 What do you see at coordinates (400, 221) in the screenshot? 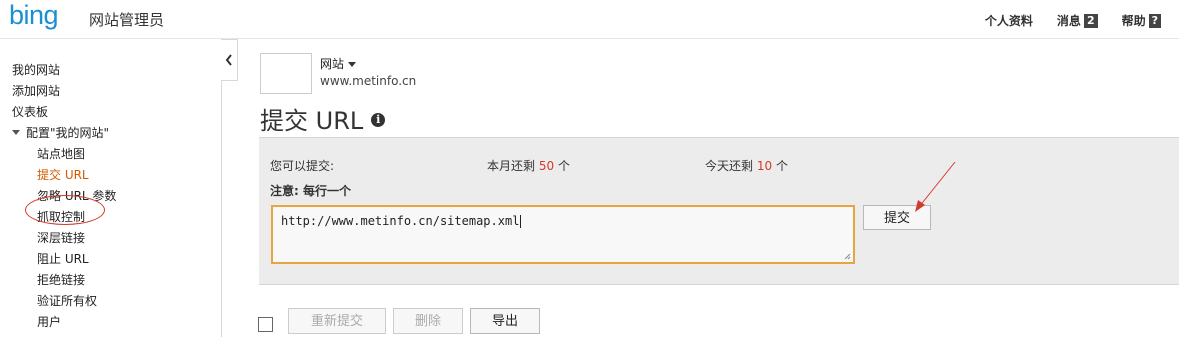
I see `url-textarea-value: http://www.metinfo.cn/sitemap.xml` at bounding box center [400, 221].